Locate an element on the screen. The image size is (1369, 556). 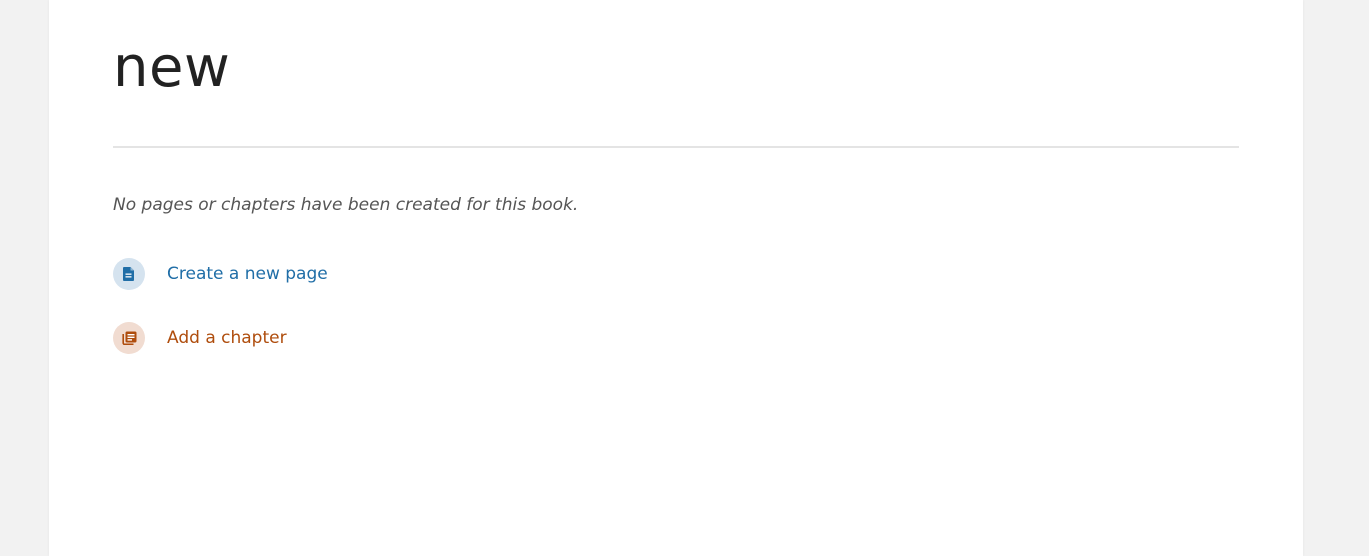
page-icon is located at coordinates (129, 274).